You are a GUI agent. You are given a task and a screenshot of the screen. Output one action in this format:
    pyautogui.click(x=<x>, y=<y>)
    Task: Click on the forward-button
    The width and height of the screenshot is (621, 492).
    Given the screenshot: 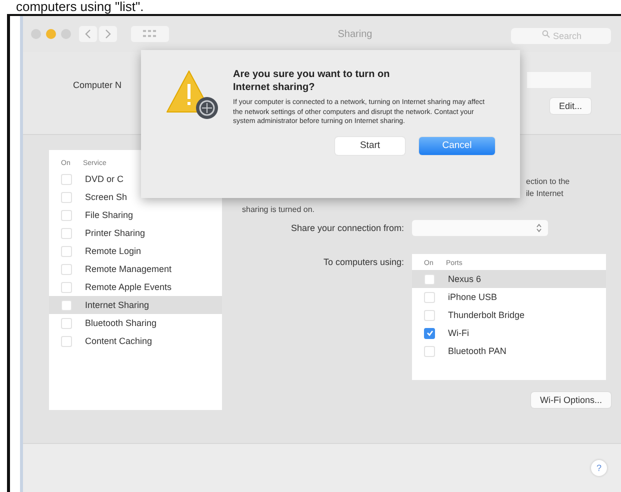 What is the action you would take?
    pyautogui.click(x=108, y=34)
    